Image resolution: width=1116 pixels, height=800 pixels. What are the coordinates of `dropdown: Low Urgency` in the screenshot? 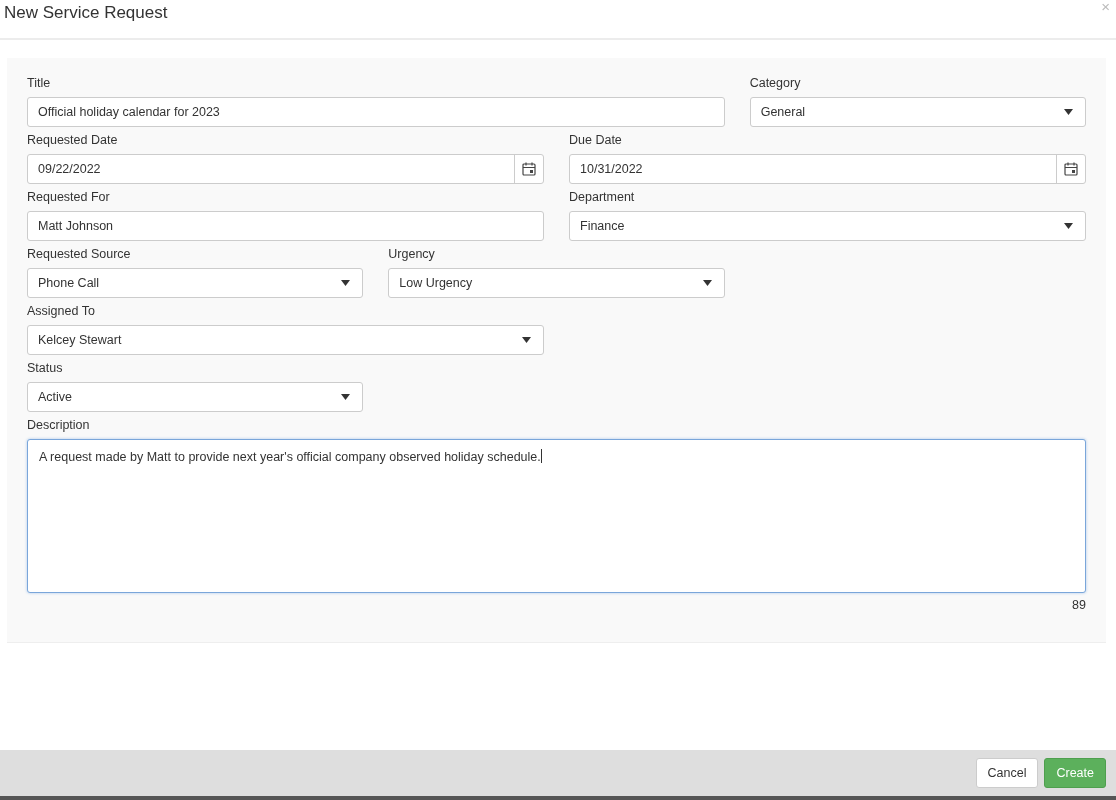 It's located at (556, 283).